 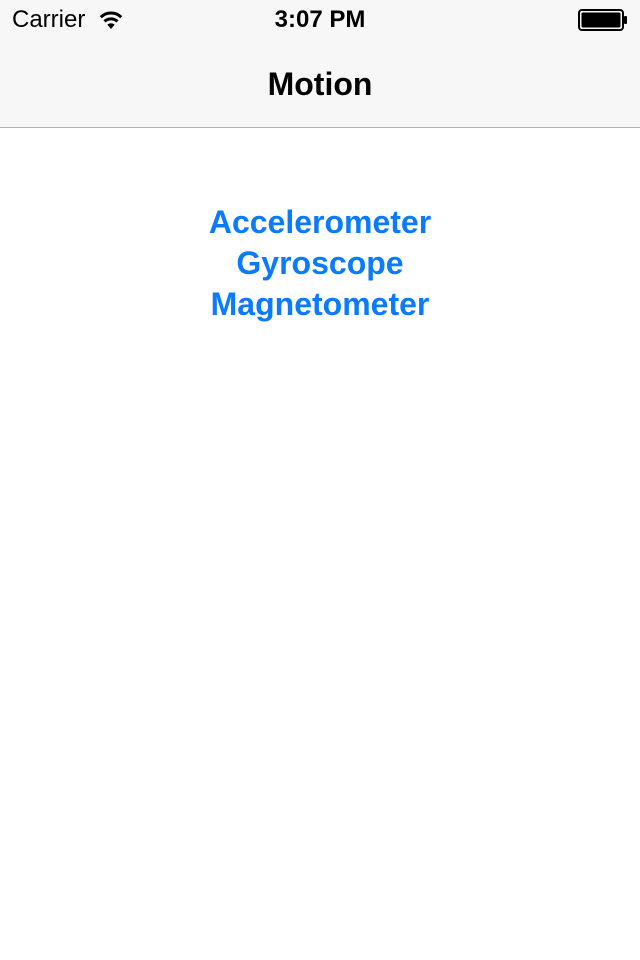 I want to click on sensor-menu: Accelerometer Gyroscope Magnetometer, so click(x=320, y=263).